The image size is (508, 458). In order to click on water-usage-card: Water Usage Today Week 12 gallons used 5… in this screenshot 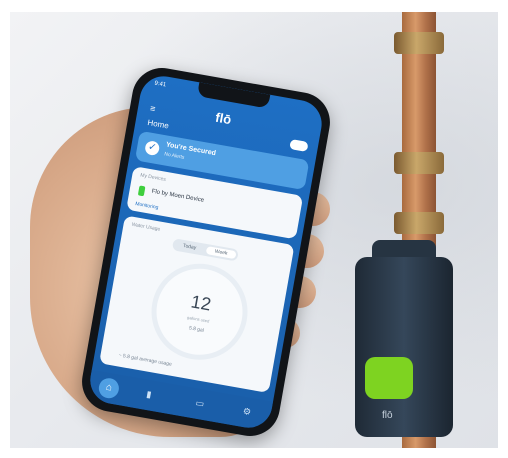, I will do `click(197, 304)`.